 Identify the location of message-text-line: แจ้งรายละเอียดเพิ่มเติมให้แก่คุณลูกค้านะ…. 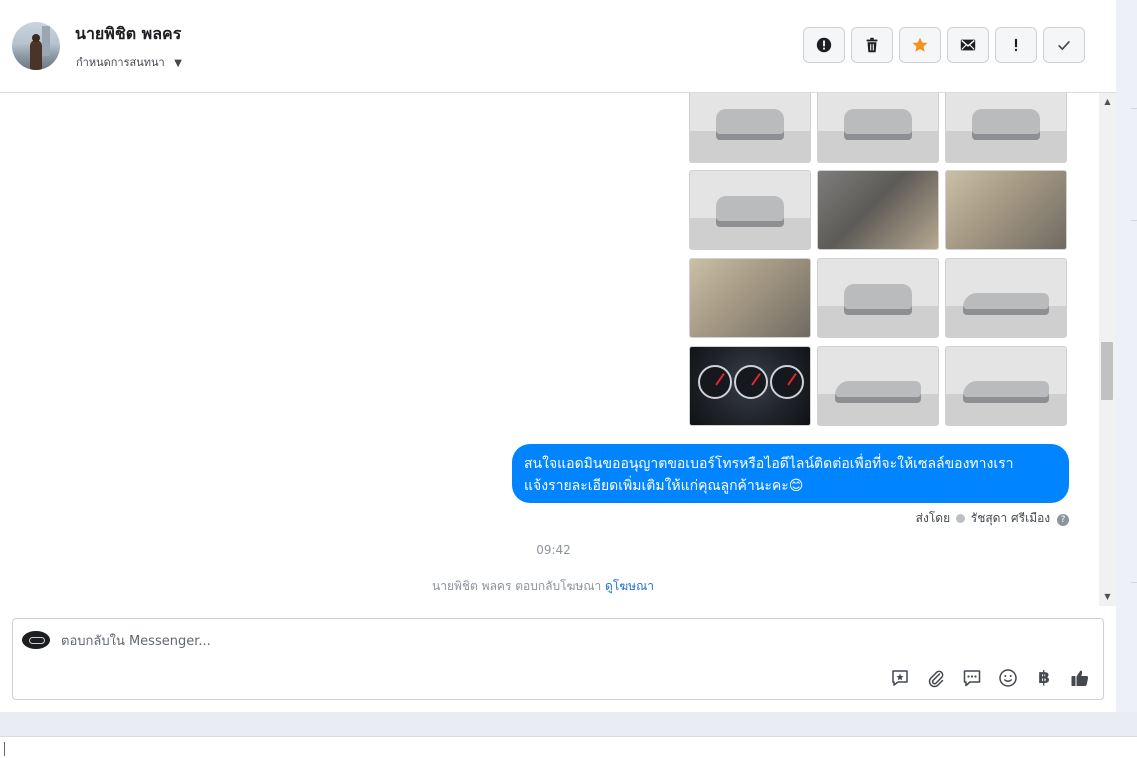
(664, 486).